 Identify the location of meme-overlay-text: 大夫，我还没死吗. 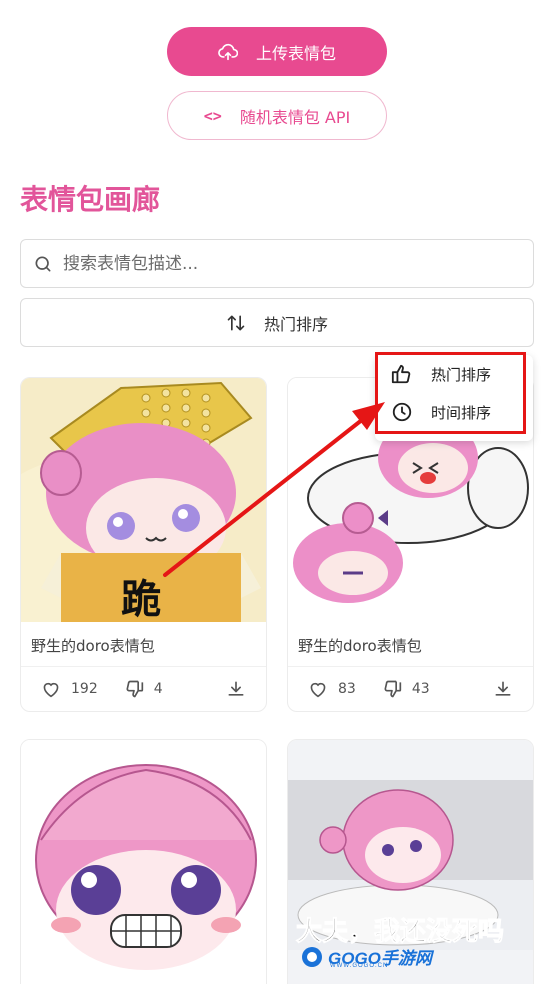
(400, 932).